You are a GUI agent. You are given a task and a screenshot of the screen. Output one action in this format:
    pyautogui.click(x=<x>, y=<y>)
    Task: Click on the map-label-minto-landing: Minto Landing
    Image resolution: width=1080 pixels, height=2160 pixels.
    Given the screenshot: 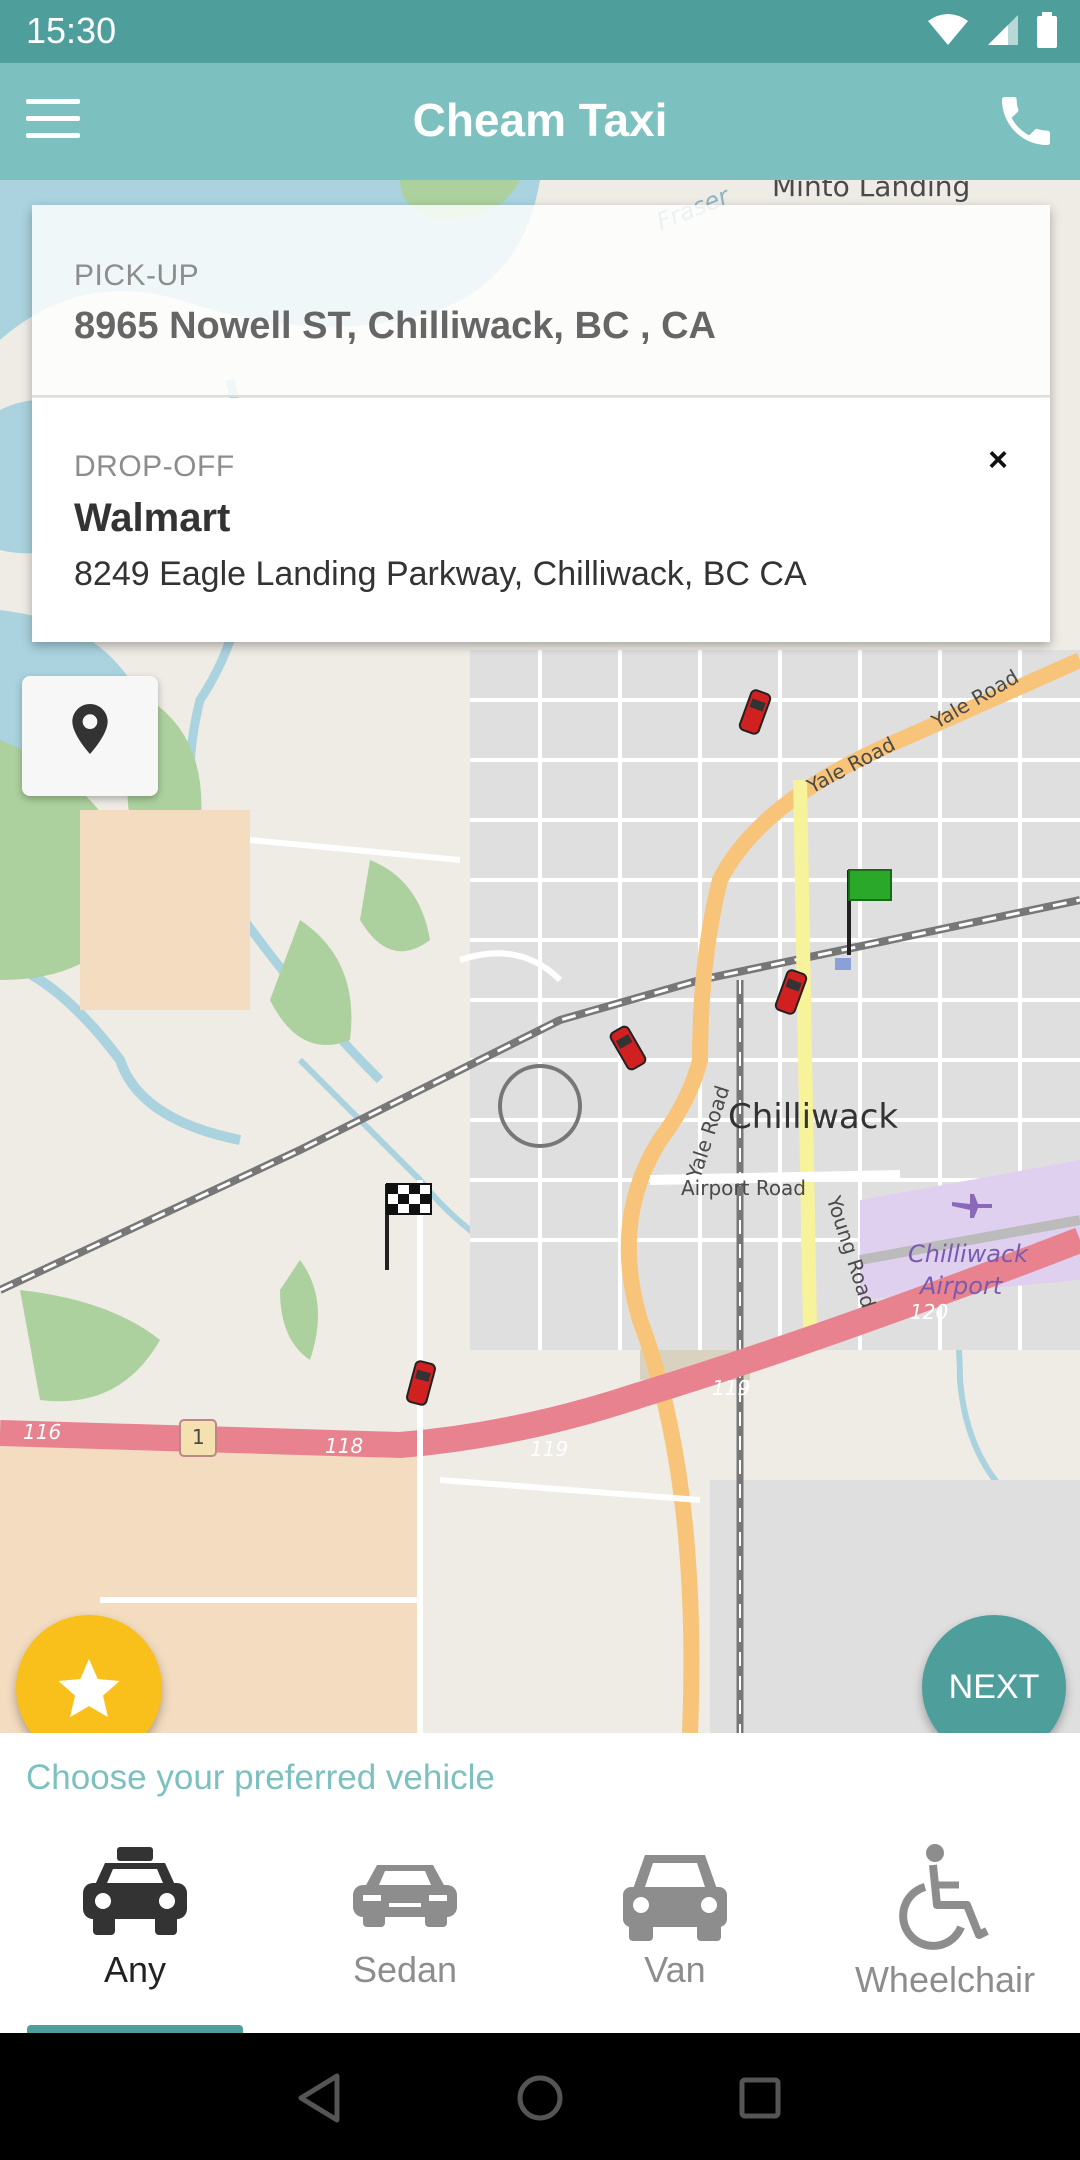 What is the action you would take?
    pyautogui.click(x=871, y=191)
    